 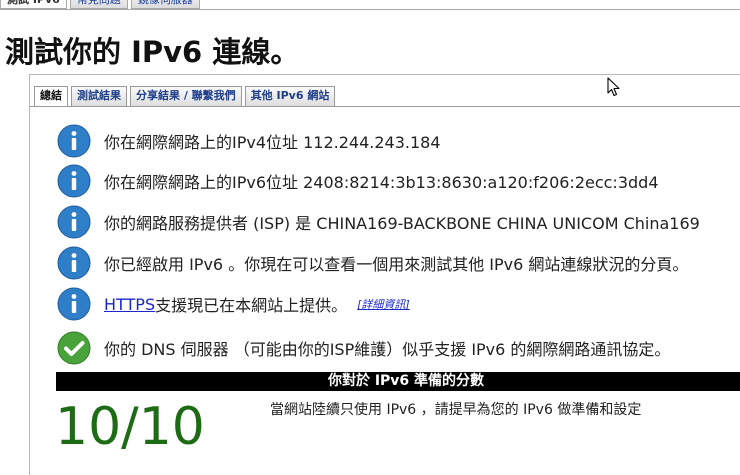 I want to click on result-row-https: HTTPS 支援現已在本網站上提供。 [詳細資訊], so click(x=233, y=304).